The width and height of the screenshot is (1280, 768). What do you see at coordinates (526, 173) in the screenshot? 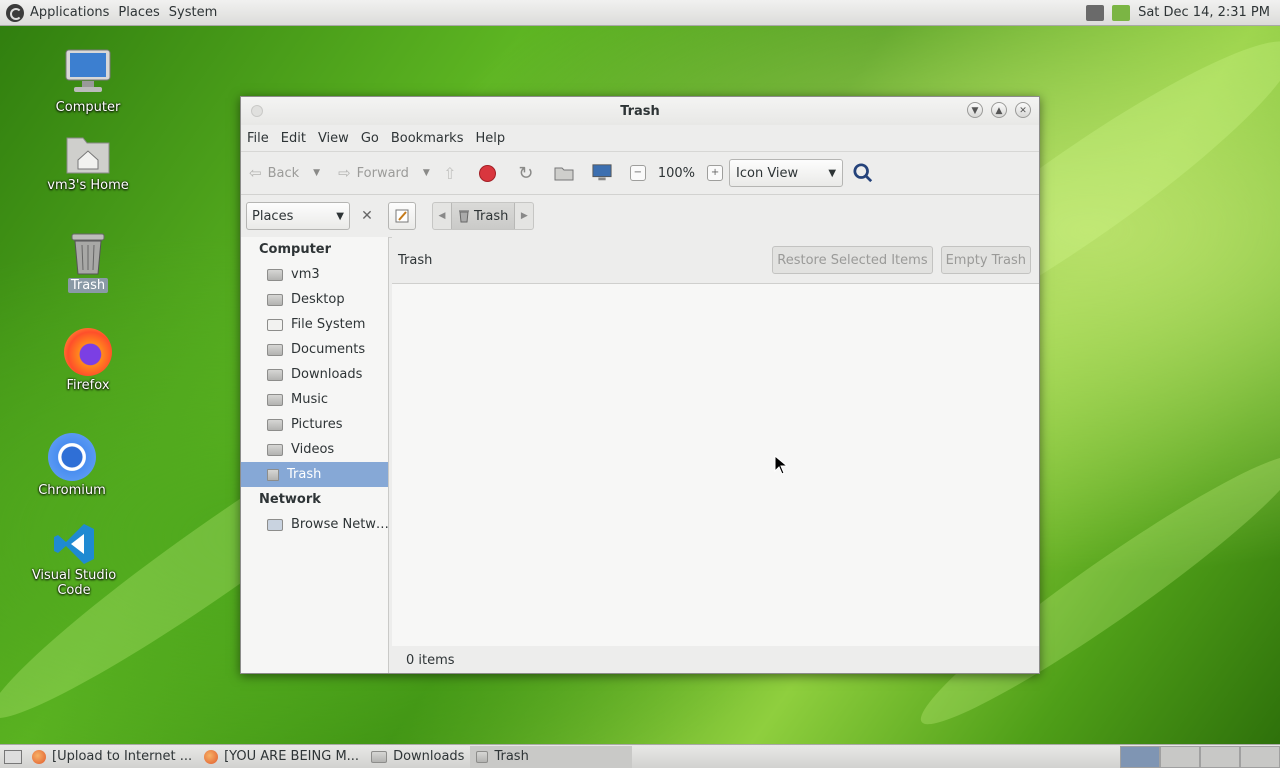
I see `reload-button: ↻` at bounding box center [526, 173].